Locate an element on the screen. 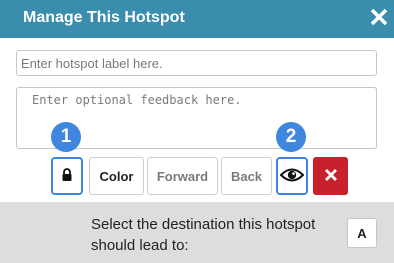  delete-x-icon is located at coordinates (331, 176).